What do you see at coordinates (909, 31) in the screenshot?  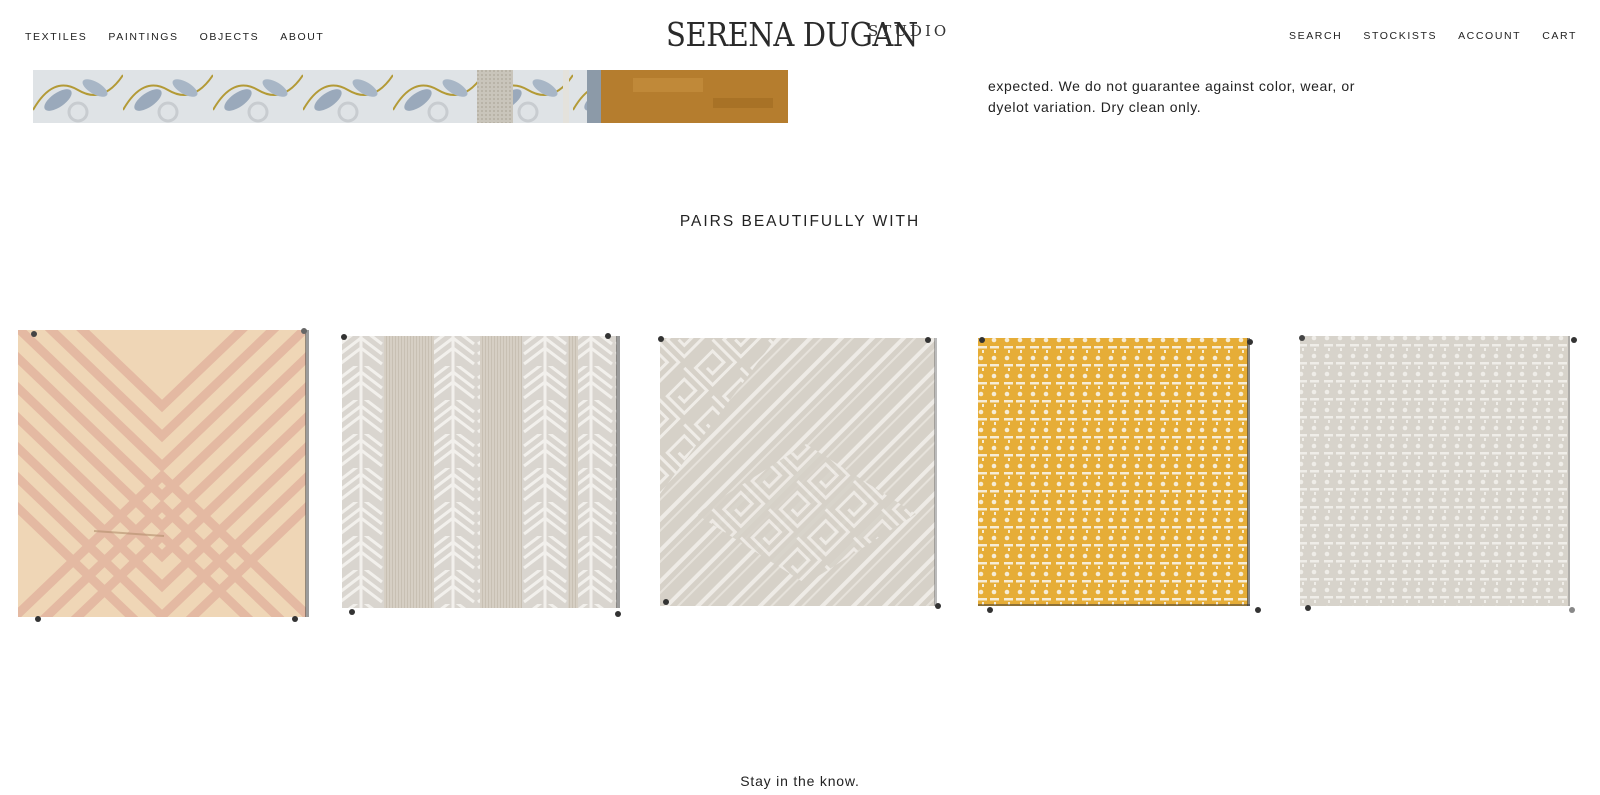 I see `logo-studio: STUDIO` at bounding box center [909, 31].